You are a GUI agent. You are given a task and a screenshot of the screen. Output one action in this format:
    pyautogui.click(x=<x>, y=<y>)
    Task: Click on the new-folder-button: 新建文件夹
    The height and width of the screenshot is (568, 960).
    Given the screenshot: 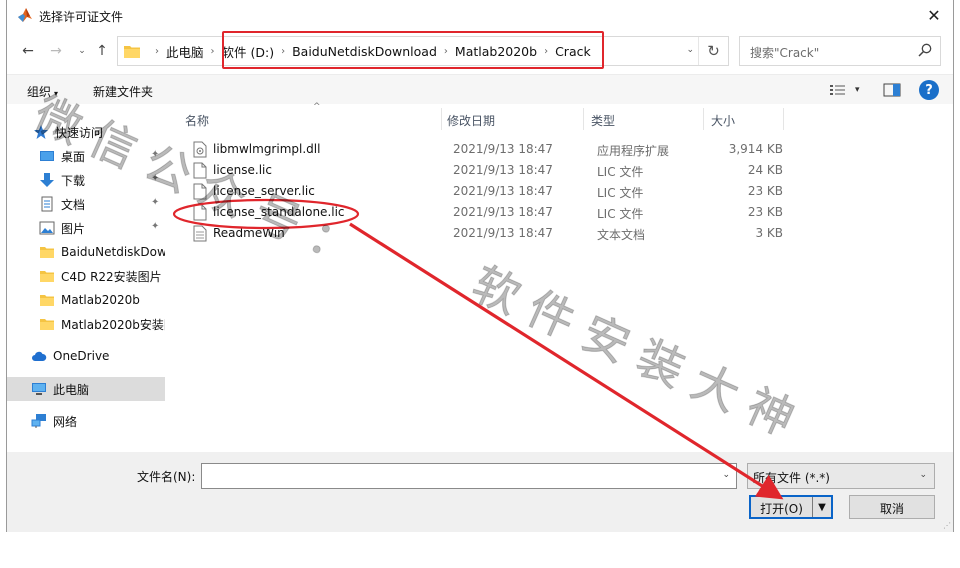 What is the action you would take?
    pyautogui.click(x=123, y=91)
    